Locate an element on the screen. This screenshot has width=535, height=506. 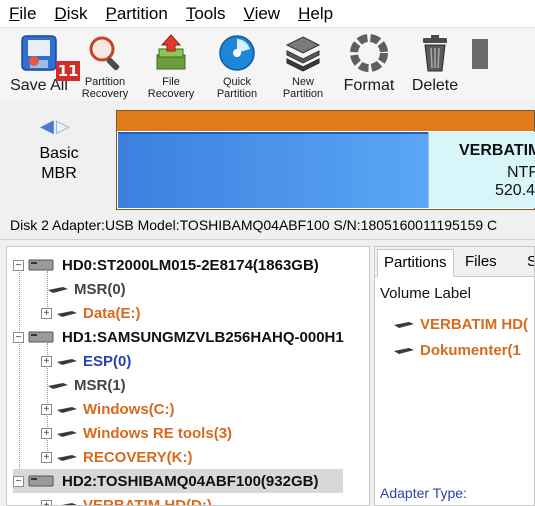
quick-partition-button: Quick Partition is located at coordinates (237, 65).